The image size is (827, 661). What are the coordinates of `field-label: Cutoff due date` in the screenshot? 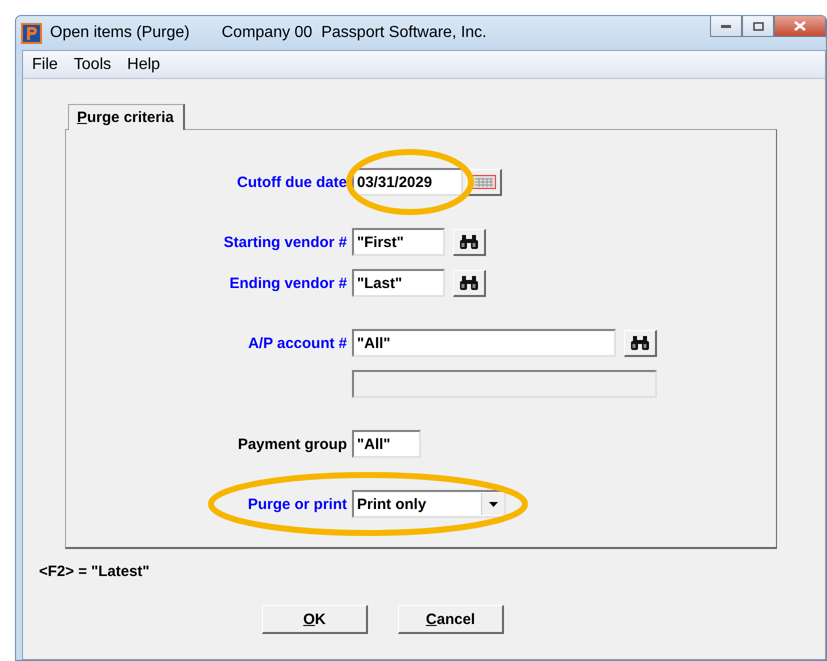 It's located at (292, 182).